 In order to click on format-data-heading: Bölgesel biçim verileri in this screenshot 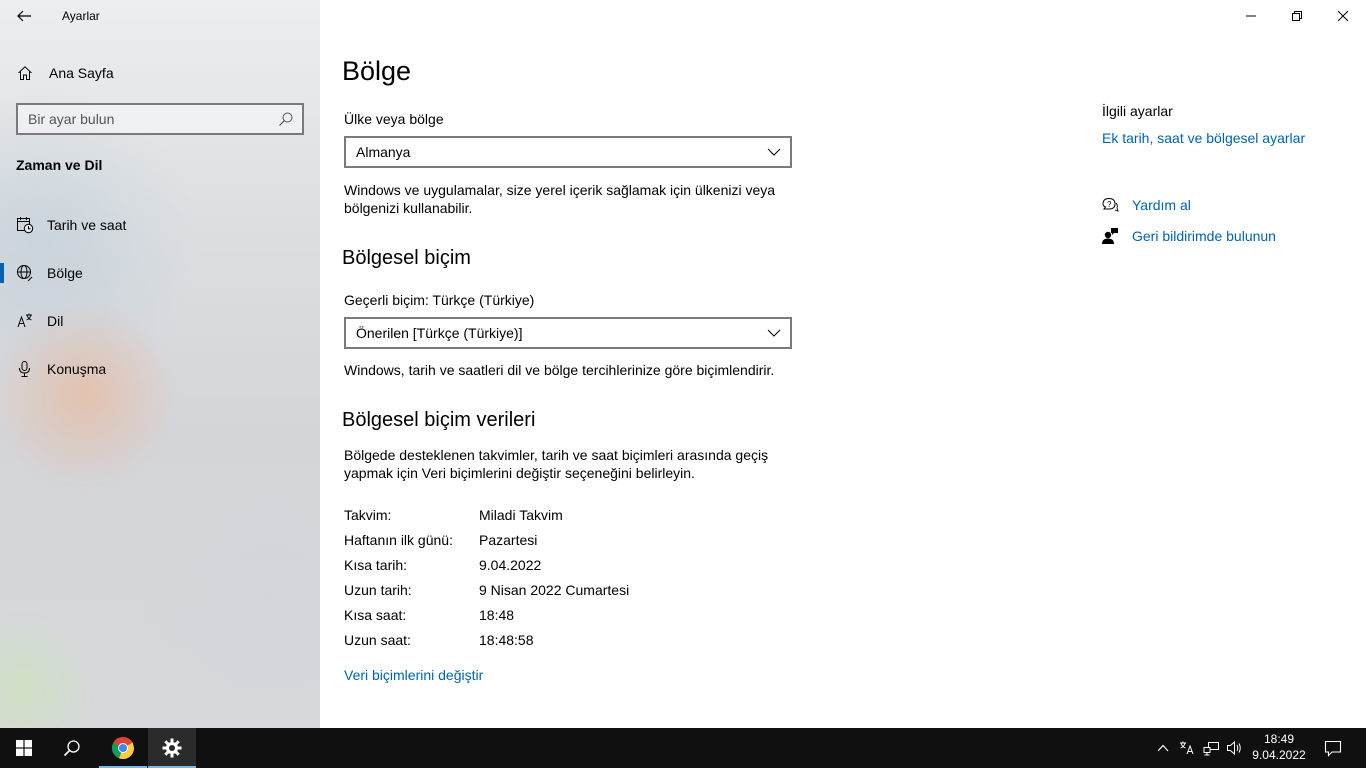, I will do `click(439, 420)`.